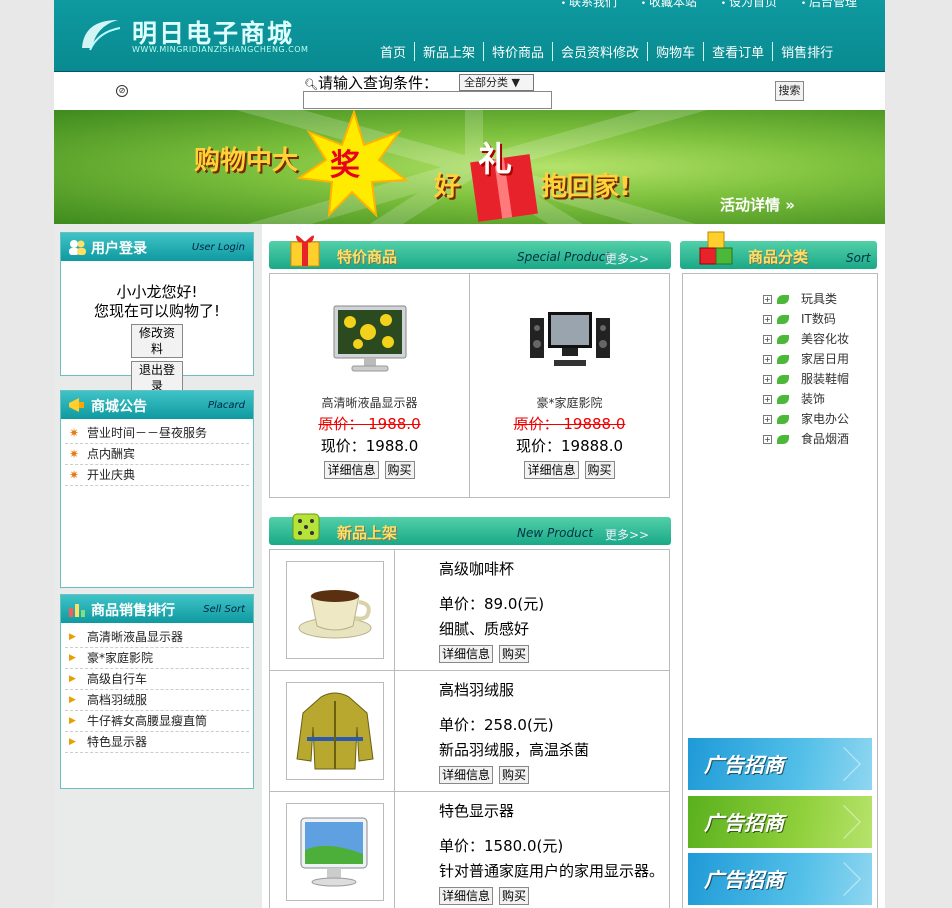 Image resolution: width=952 pixels, height=908 pixels. Describe the element at coordinates (119, 249) in the screenshot. I see `login-title: 用户登录` at that location.